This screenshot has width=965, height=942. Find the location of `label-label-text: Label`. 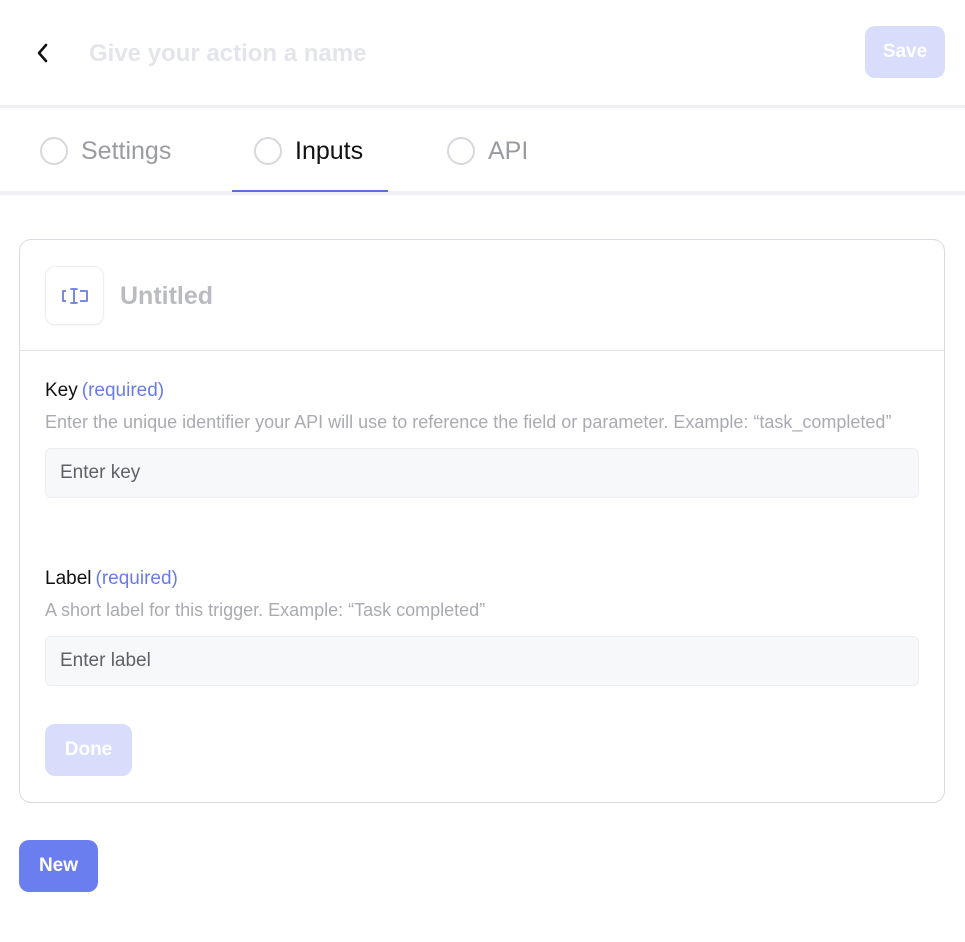

label-label-text: Label is located at coordinates (68, 578).